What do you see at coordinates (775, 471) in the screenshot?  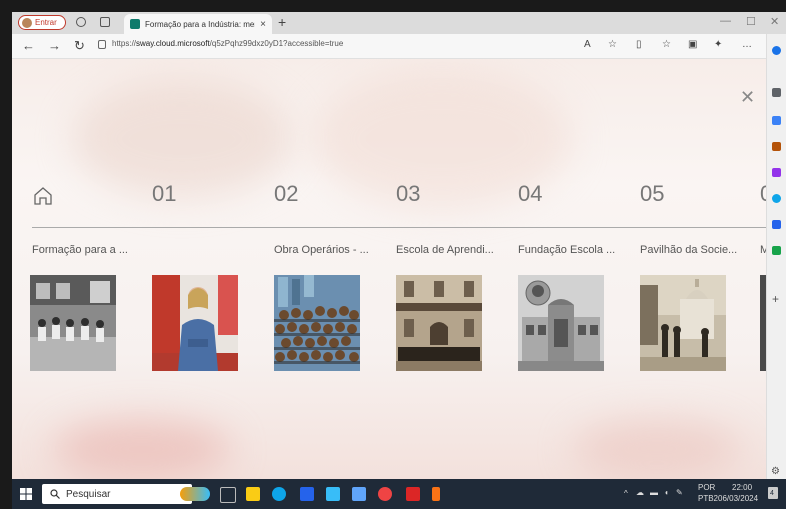 I see `sidebar-settings-icon: ⚙` at bounding box center [775, 471].